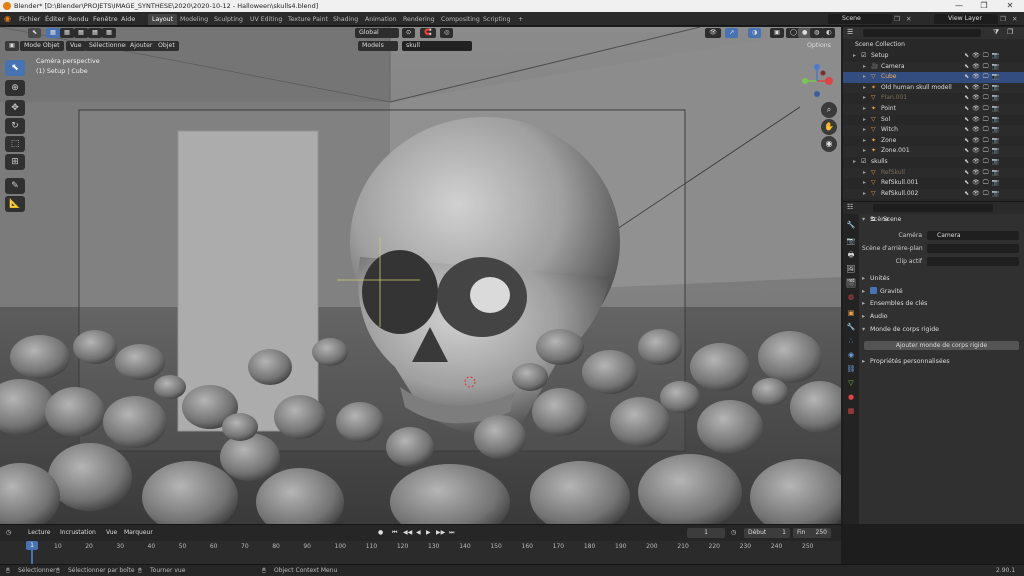 This screenshot has height=576, width=1024. Describe the element at coordinates (15, 144) in the screenshot. I see `scale-tool-icon: ⬚` at that location.